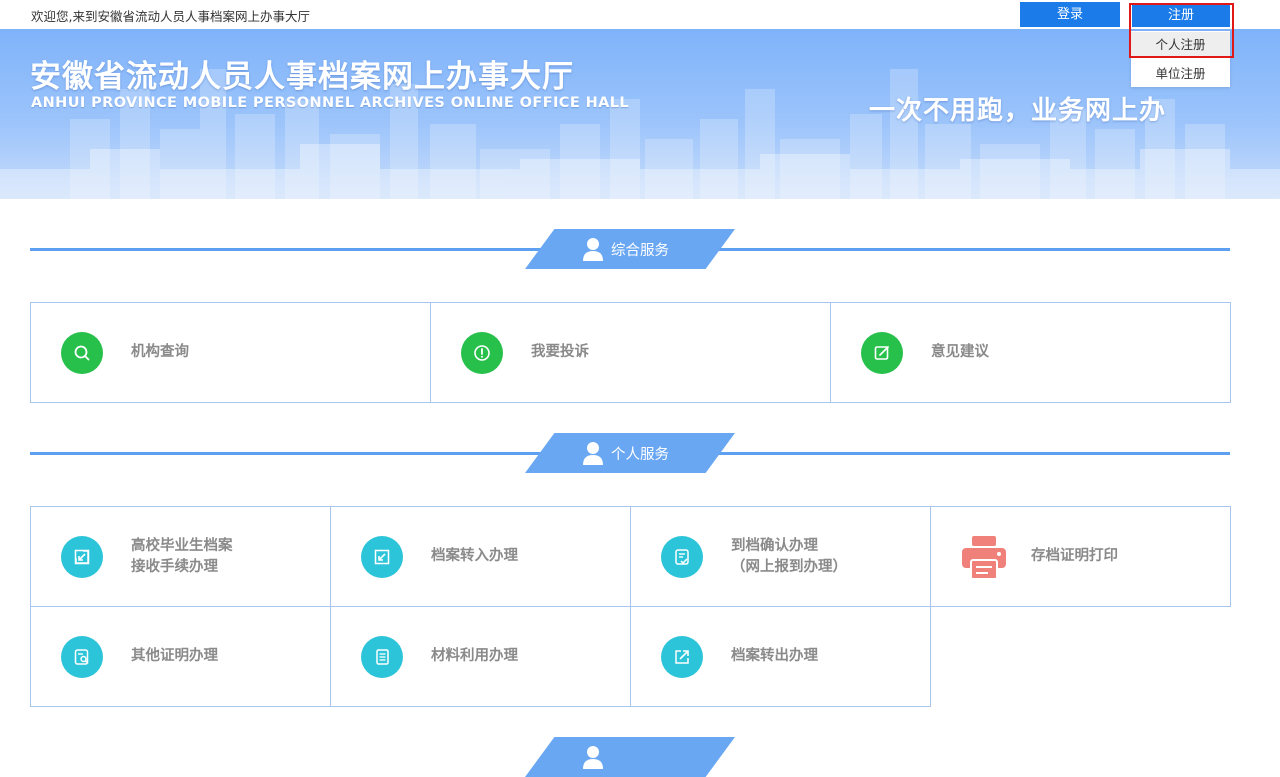 The image size is (1280, 777). Describe the element at coordinates (1180, 59) in the screenshot. I see `register-dropdown: 个人注册 单位注册` at that location.